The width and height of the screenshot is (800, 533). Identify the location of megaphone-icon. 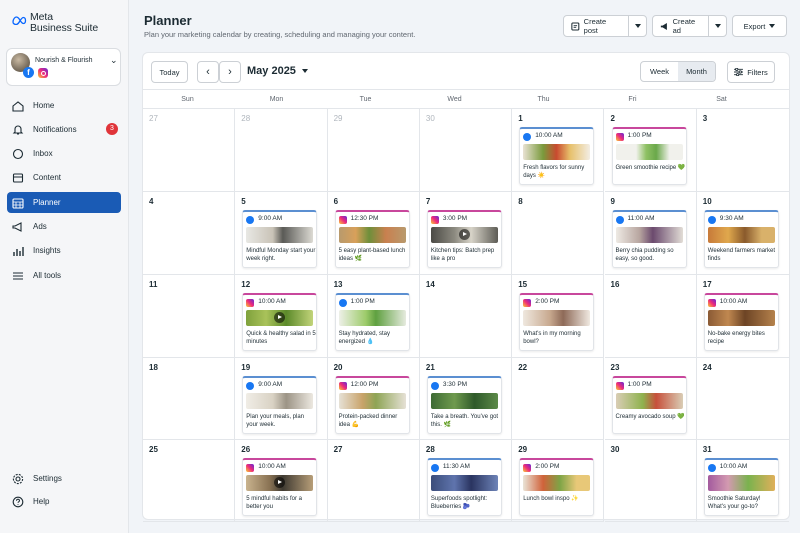
(663, 26).